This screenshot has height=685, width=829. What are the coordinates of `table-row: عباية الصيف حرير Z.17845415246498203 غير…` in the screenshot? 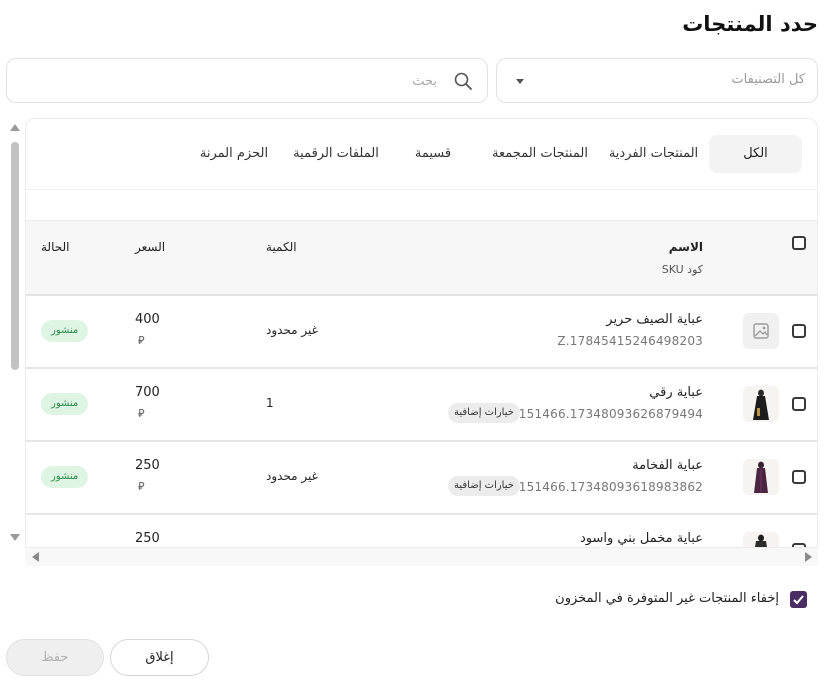 It's located at (421, 332).